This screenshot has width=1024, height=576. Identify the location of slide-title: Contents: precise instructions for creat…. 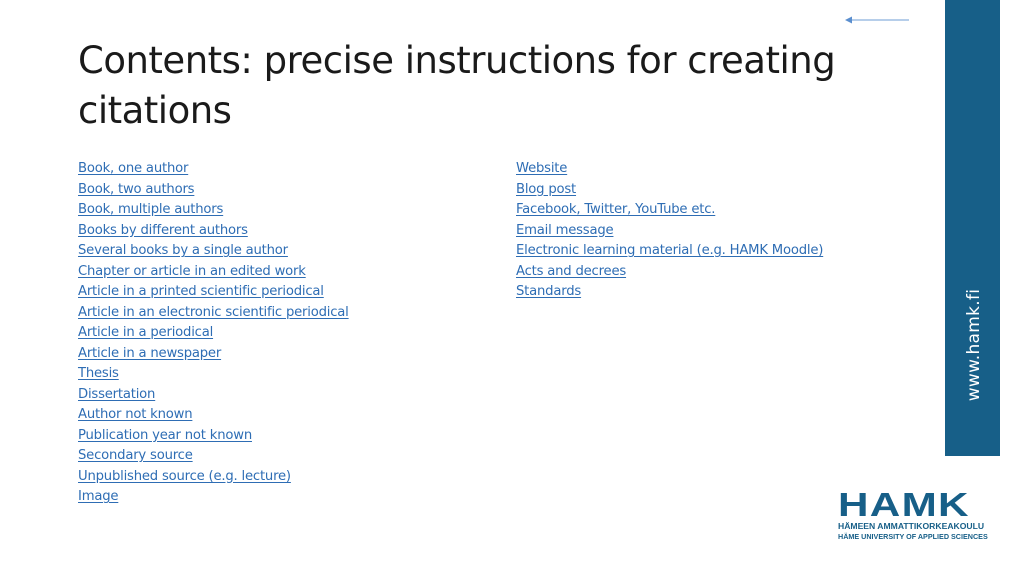
(457, 85).